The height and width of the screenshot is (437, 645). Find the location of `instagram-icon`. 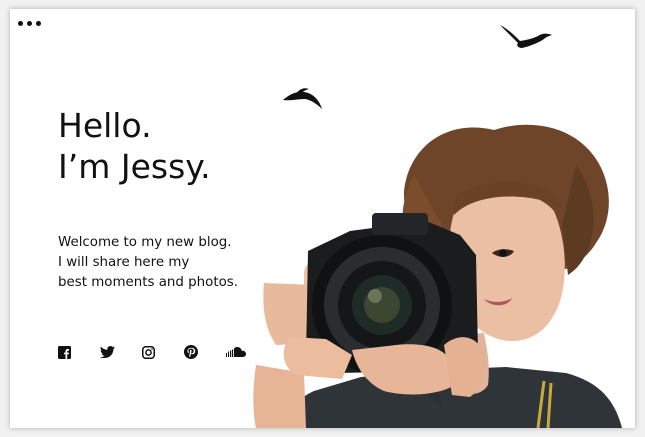

instagram-icon is located at coordinates (148, 352).